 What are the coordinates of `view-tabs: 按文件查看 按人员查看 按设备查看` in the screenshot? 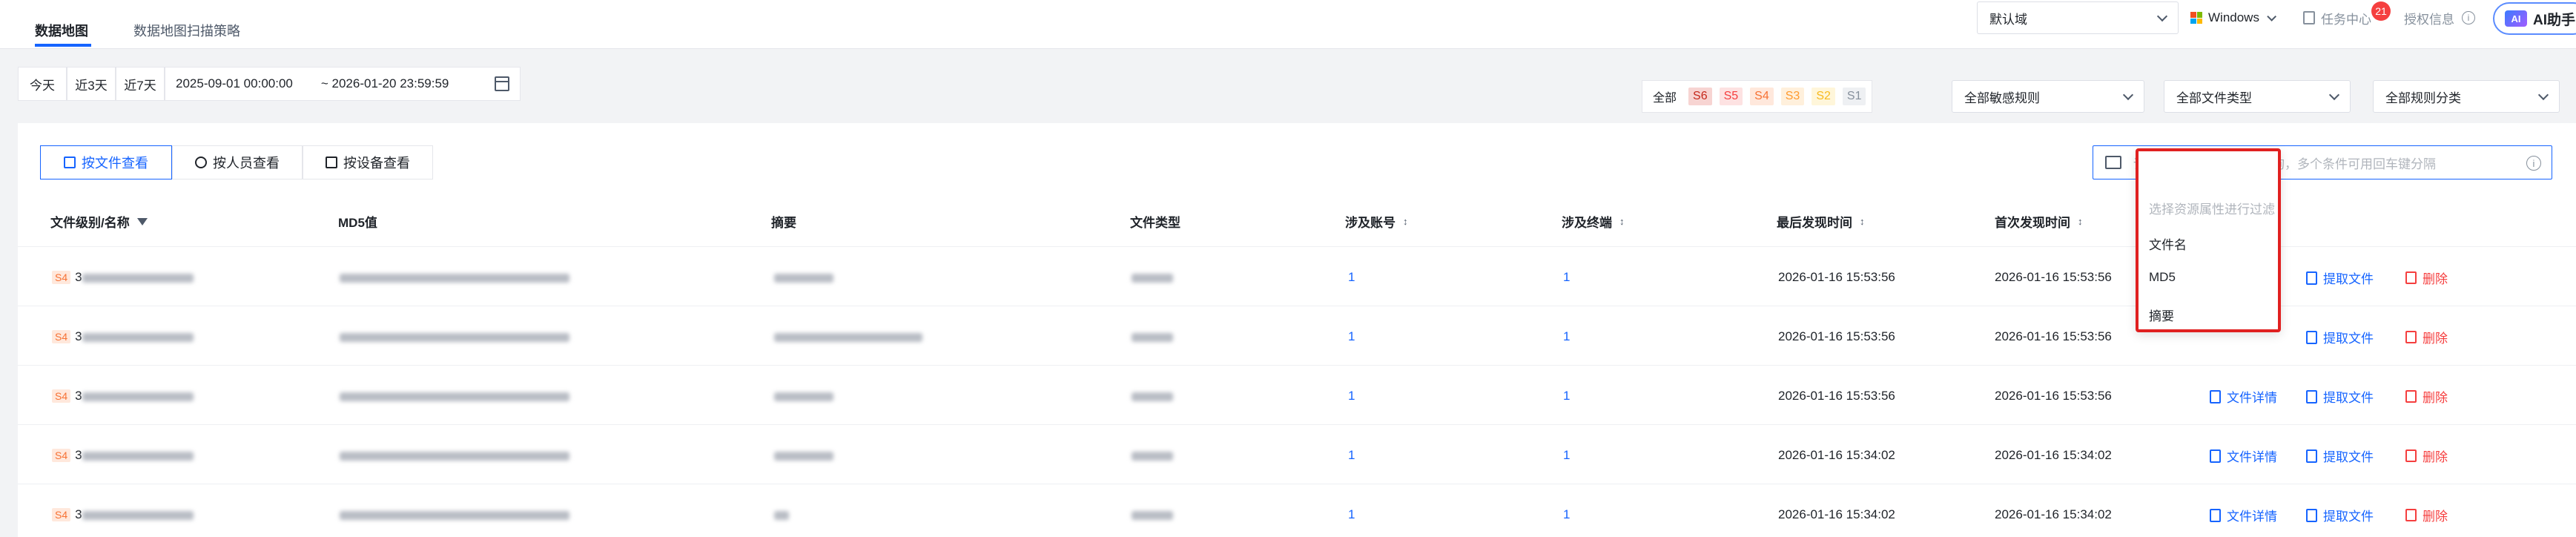 It's located at (236, 162).